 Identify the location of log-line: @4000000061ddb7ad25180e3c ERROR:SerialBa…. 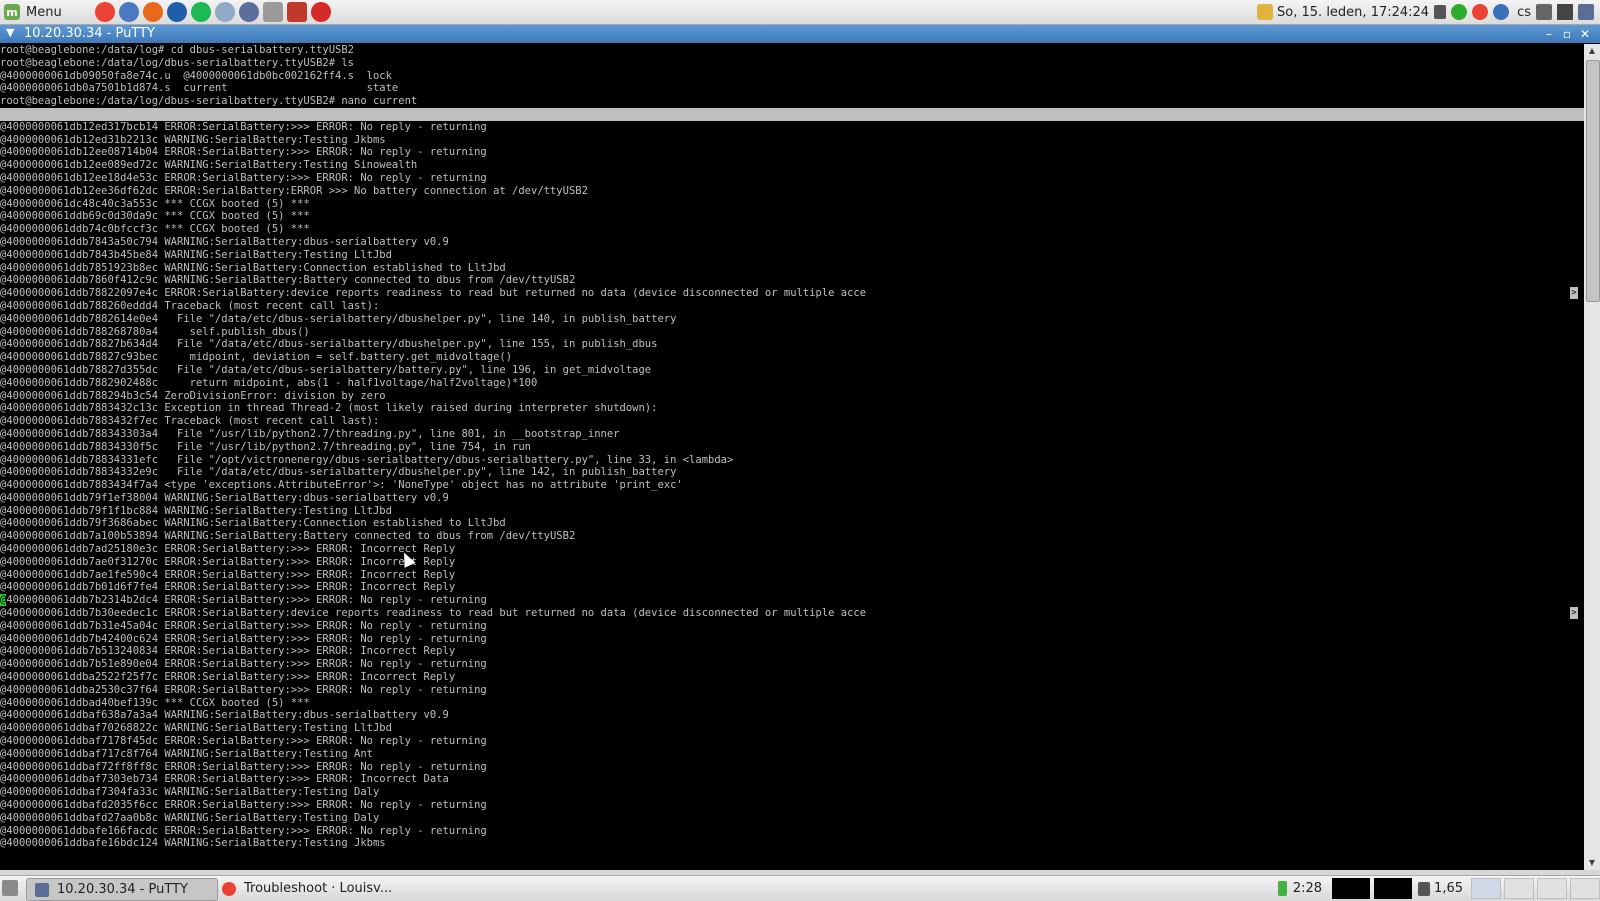
(228, 549).